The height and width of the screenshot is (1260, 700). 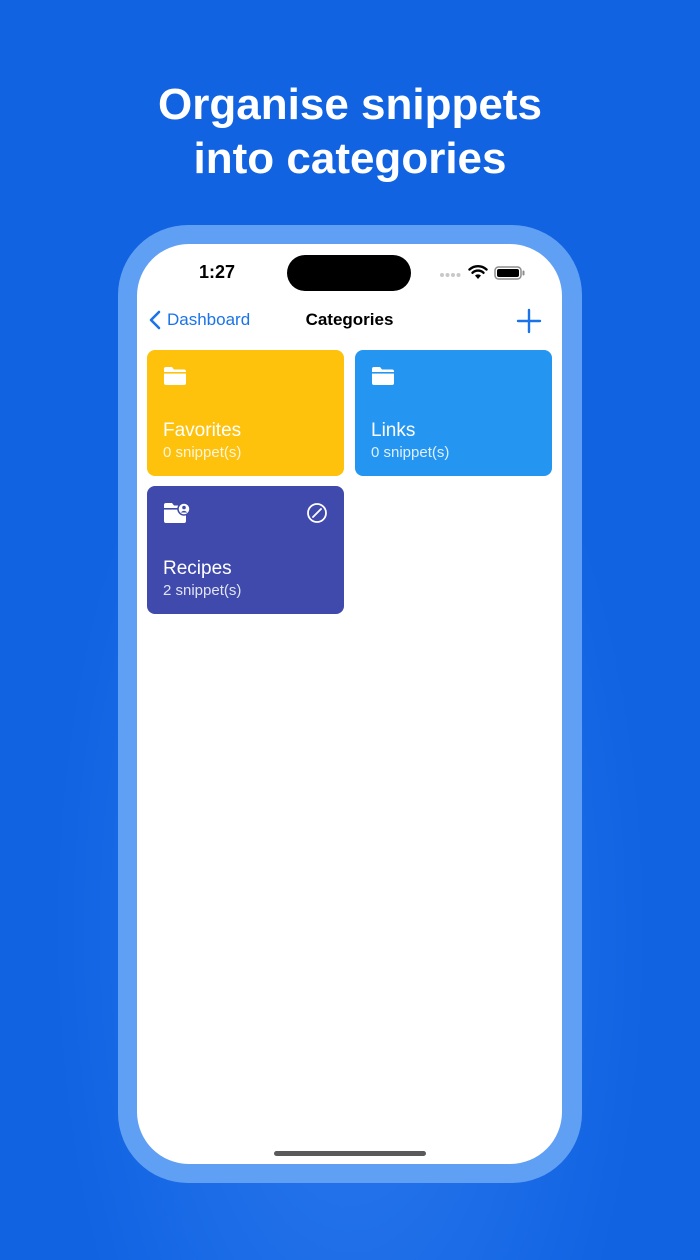 I want to click on page-title: Categories, so click(x=349, y=319).